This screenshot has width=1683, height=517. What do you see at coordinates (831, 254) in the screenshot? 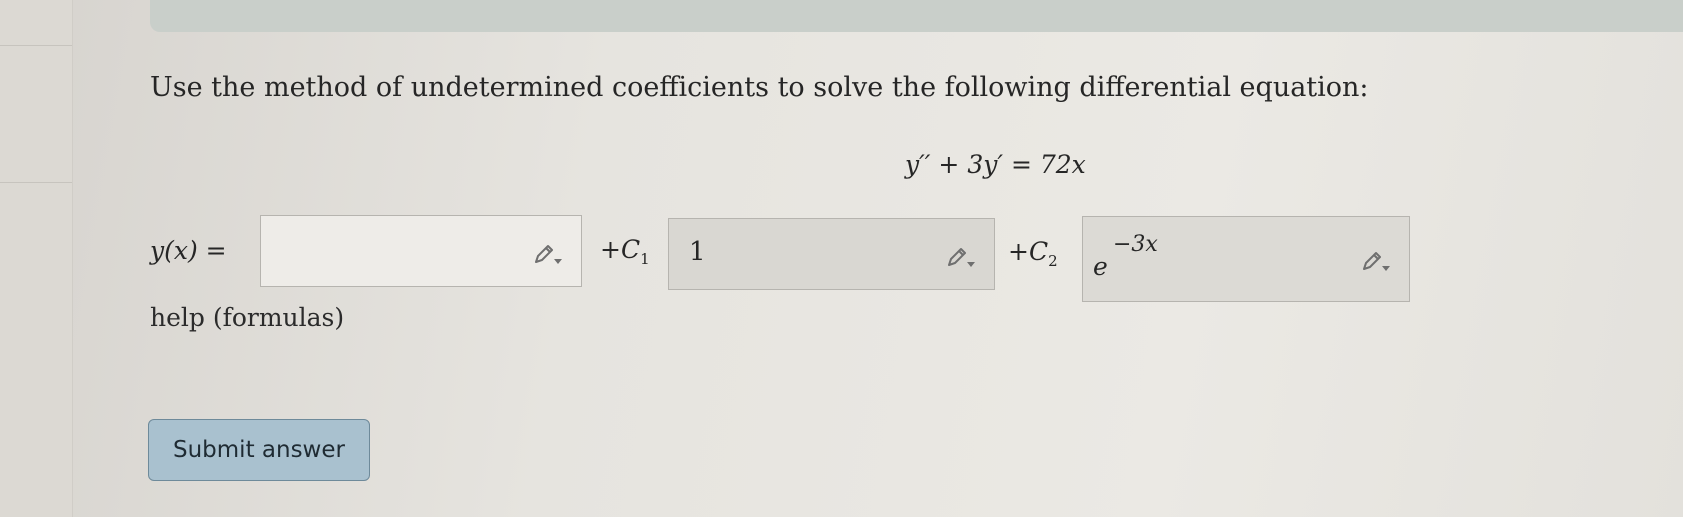
I see `homogeneous-solution-1-input: 1` at bounding box center [831, 254].